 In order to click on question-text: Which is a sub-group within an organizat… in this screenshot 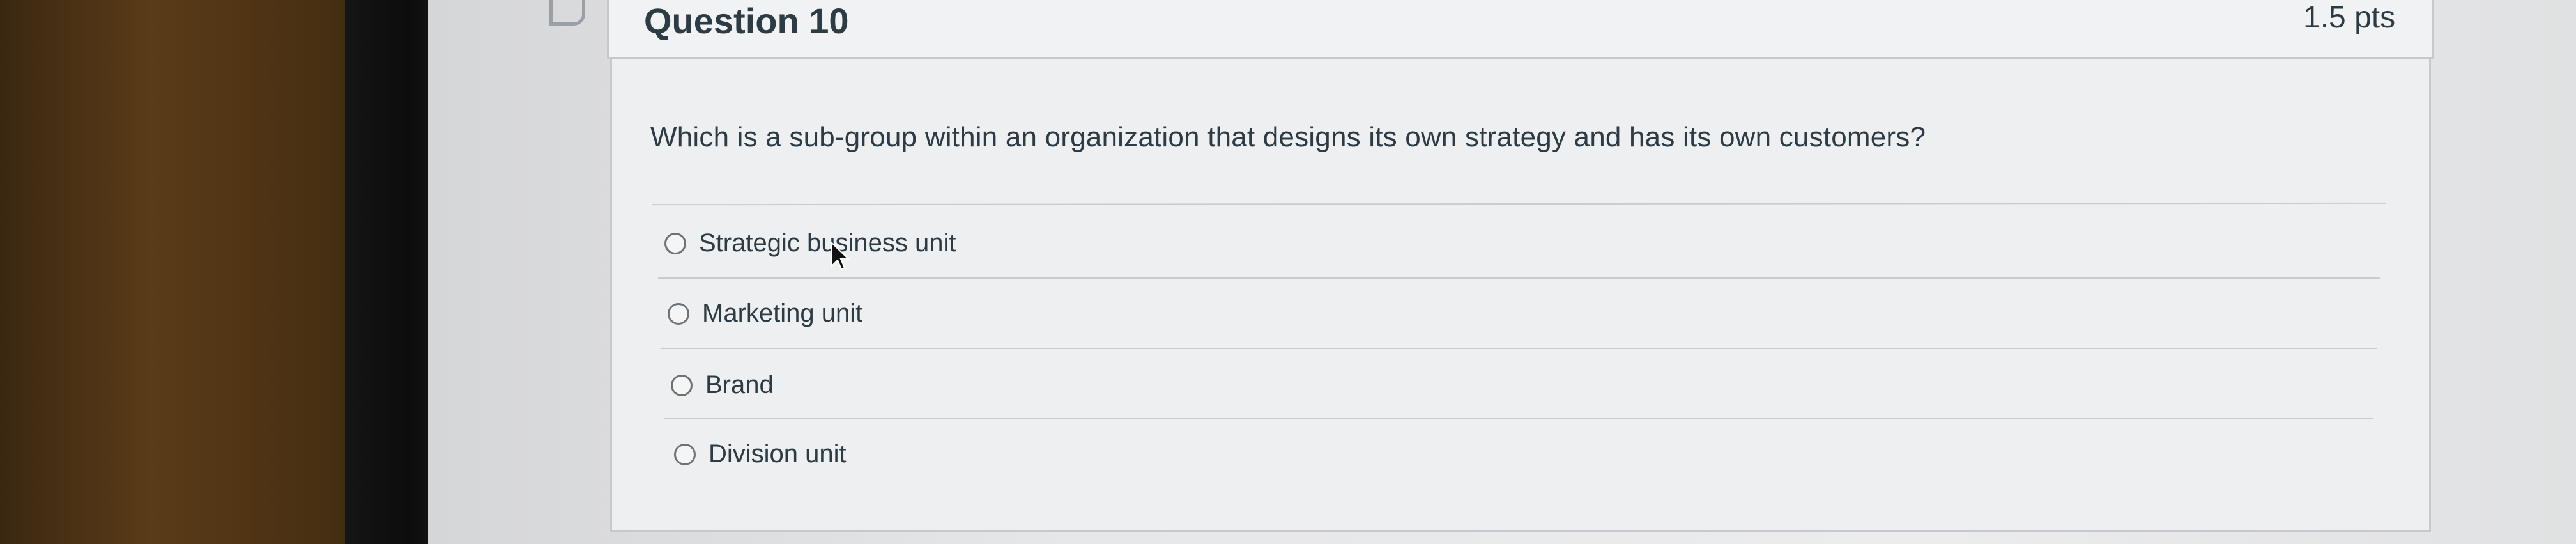, I will do `click(1288, 137)`.